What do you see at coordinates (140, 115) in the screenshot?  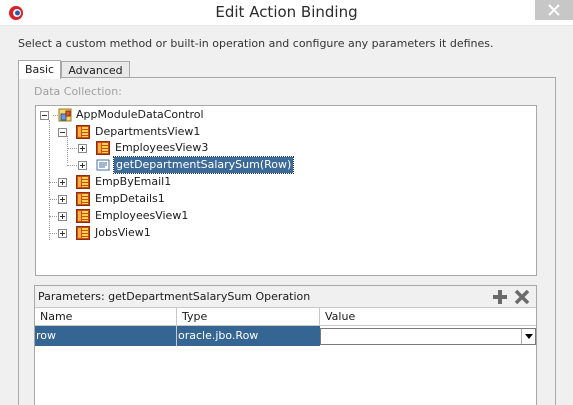 I see `tree-item-appmoduledatacontrol: AppModuleDataControl` at bounding box center [140, 115].